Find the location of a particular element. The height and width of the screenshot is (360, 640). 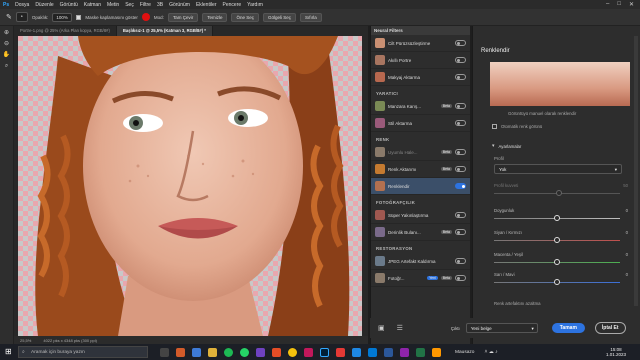

reset-button: Sıfırla is located at coordinates (311, 17).